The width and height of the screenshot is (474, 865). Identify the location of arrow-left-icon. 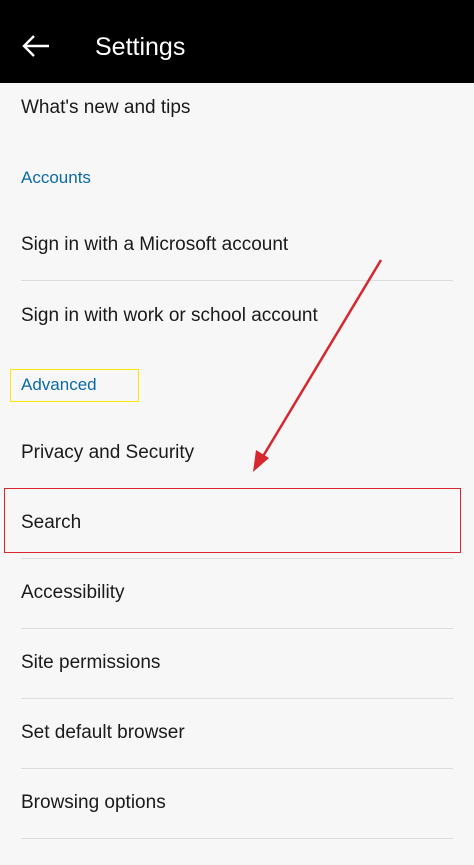
(35, 46).